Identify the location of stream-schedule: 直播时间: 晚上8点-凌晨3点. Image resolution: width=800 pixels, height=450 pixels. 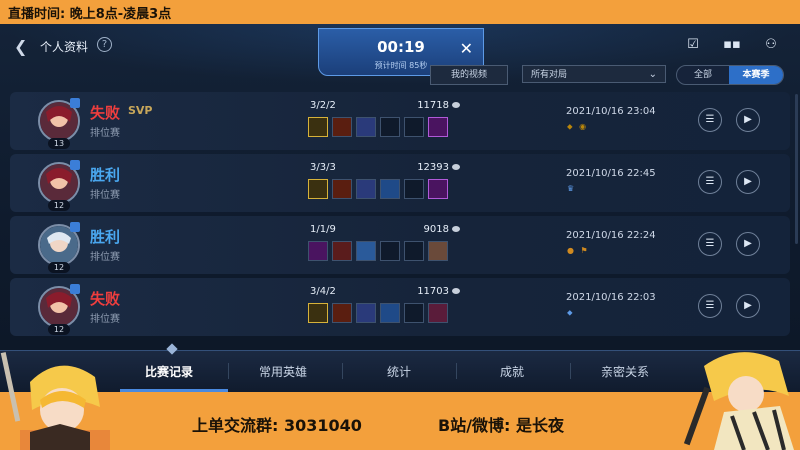
(90, 14).